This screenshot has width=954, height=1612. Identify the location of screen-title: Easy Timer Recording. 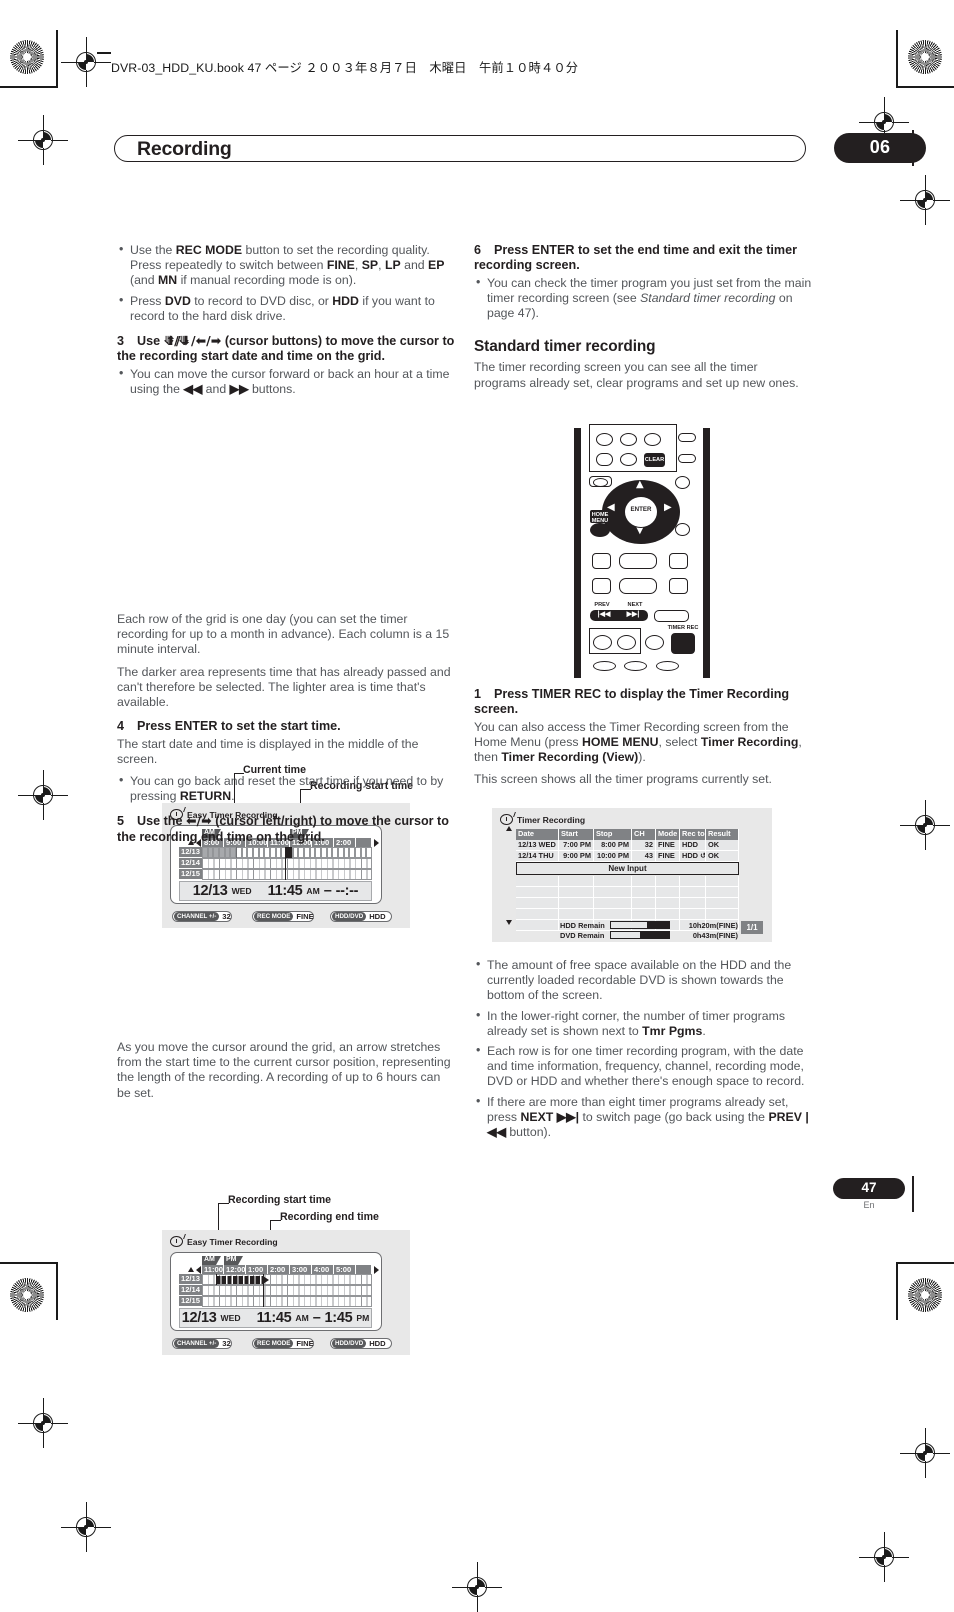
(232, 1242).